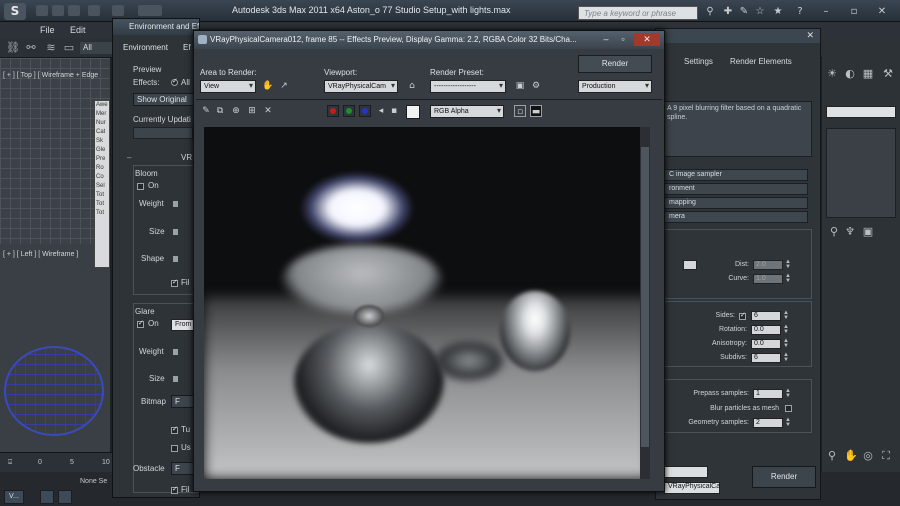 This screenshot has width=900, height=506. Describe the element at coordinates (766, 330) in the screenshot. I see `rotation-field: 0.0` at that location.